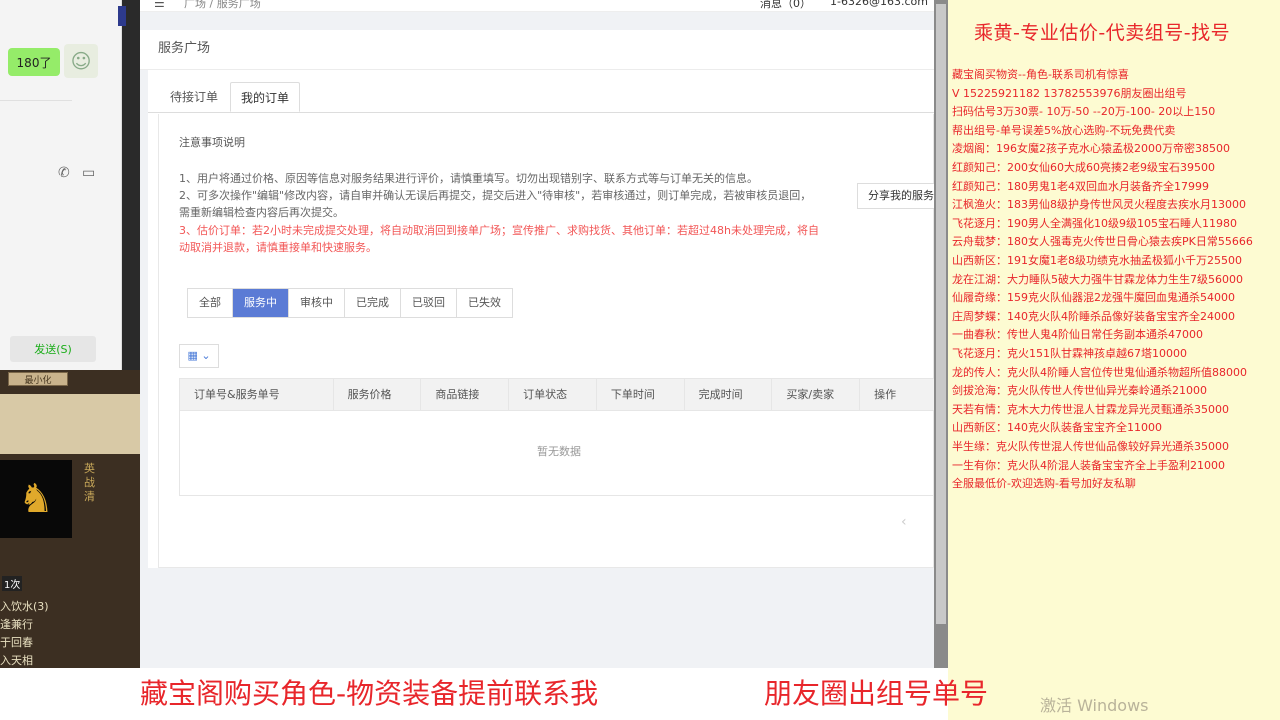 This screenshot has width=1280, height=720. Describe the element at coordinates (1083, 167) in the screenshot. I see `ad-line: 红颜知己：200女仙60大成60亮揍2老9级宝石39500` at that location.